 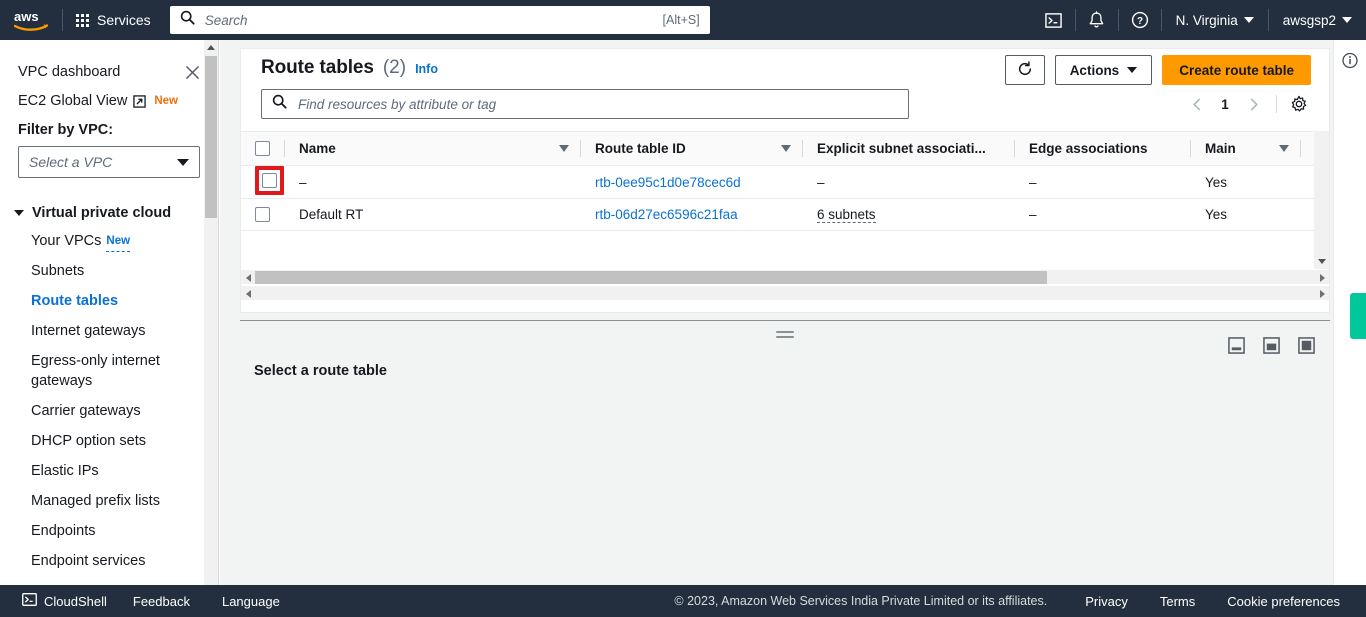 I want to click on column-header-edge-associations: Edge associations, so click(x=1103, y=148).